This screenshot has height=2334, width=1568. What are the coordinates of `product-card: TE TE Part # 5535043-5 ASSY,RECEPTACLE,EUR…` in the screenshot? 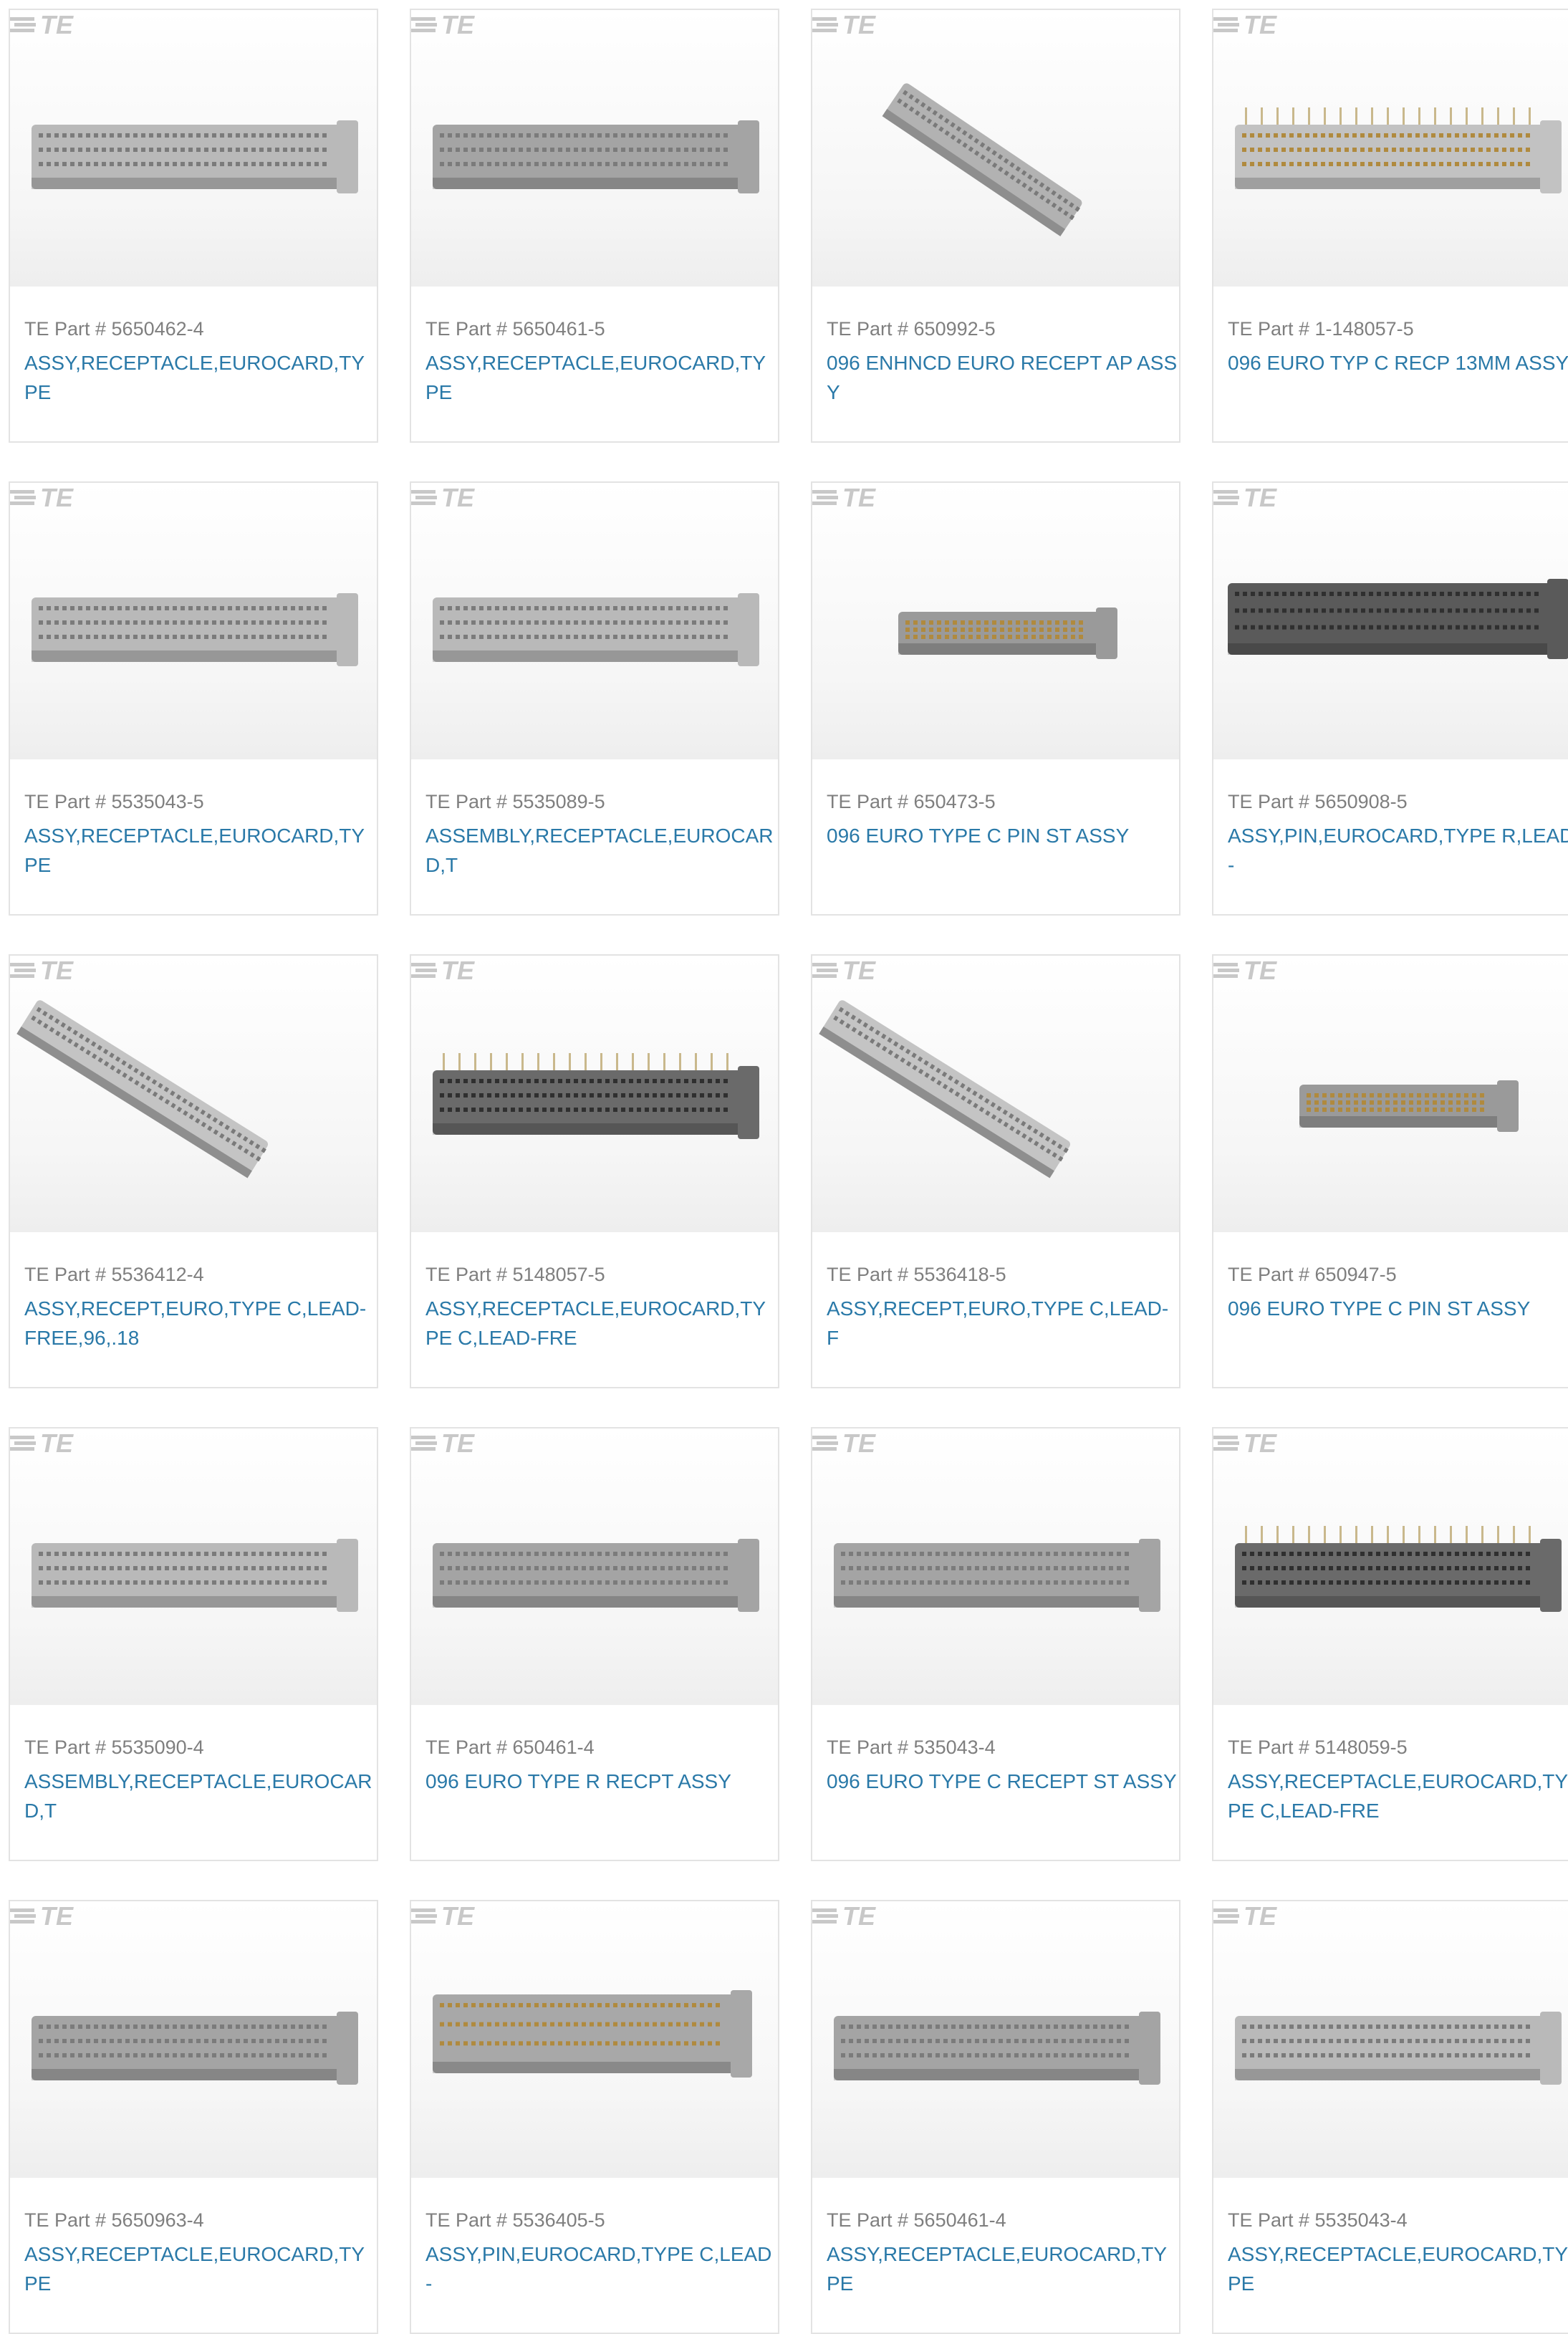 It's located at (193, 698).